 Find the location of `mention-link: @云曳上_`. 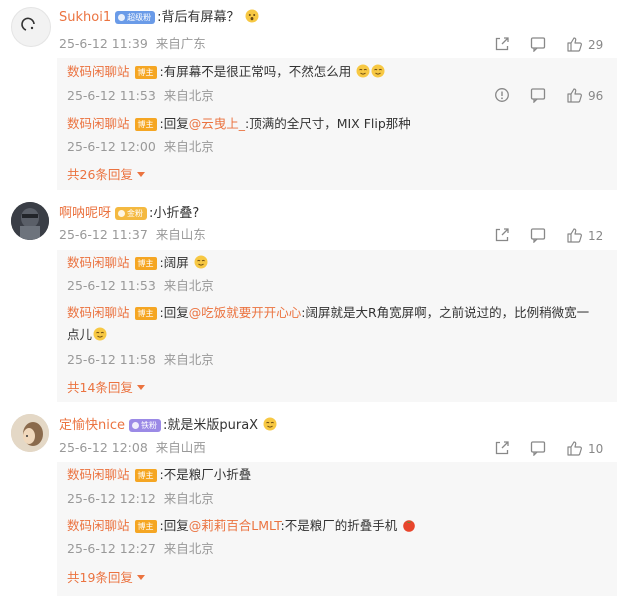

mention-link: @云曳上_ is located at coordinates (217, 123).